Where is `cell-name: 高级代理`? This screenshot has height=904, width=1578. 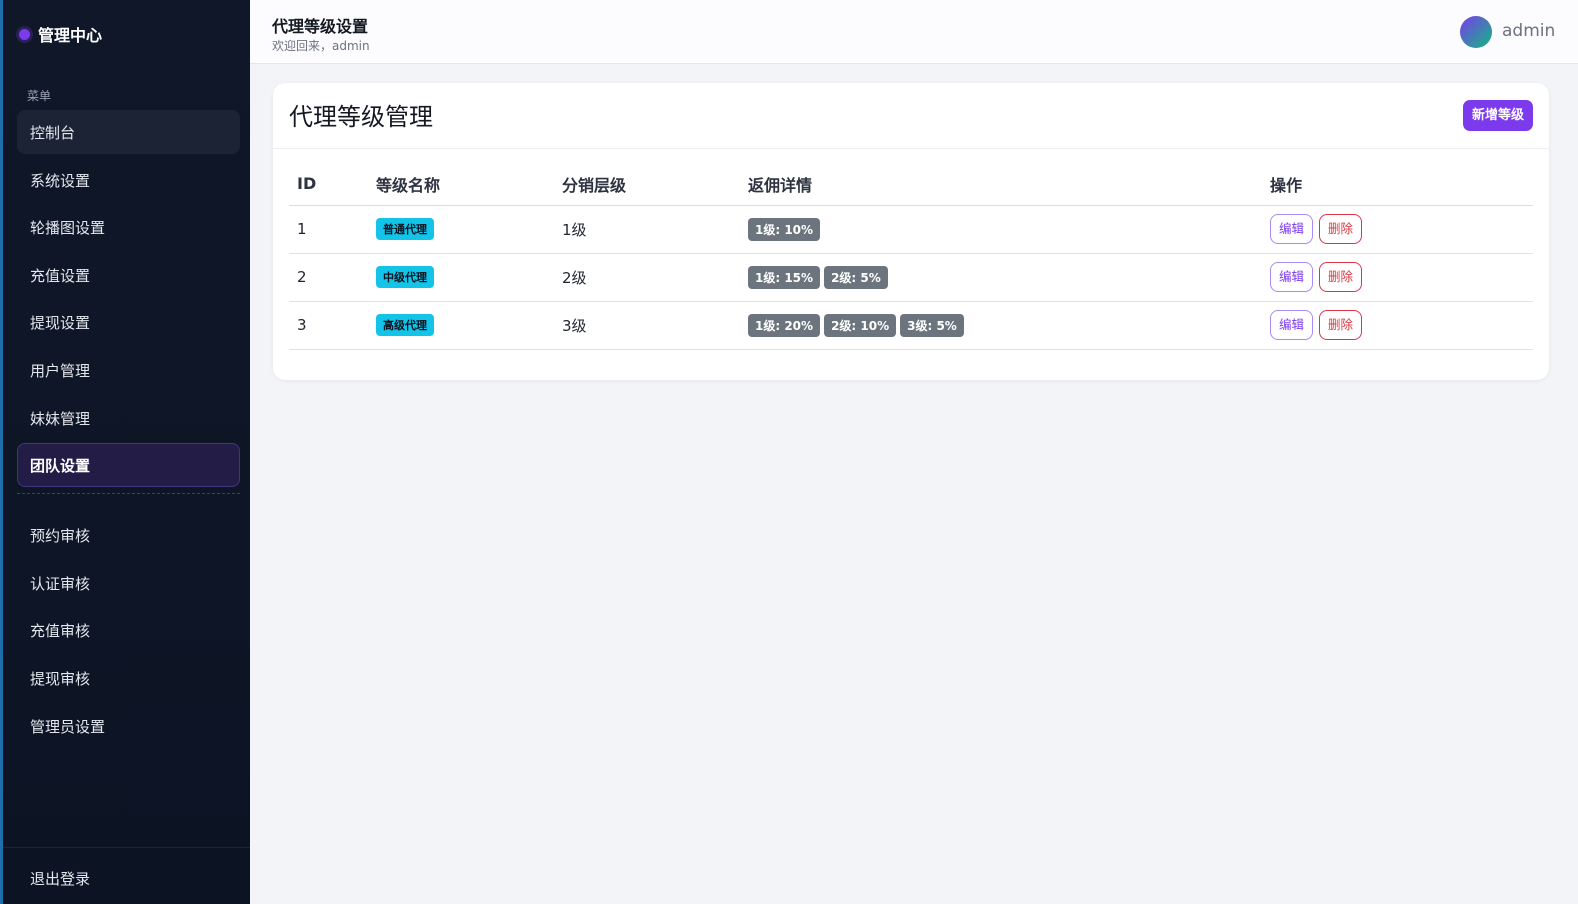 cell-name: 高级代理 is located at coordinates (461, 325).